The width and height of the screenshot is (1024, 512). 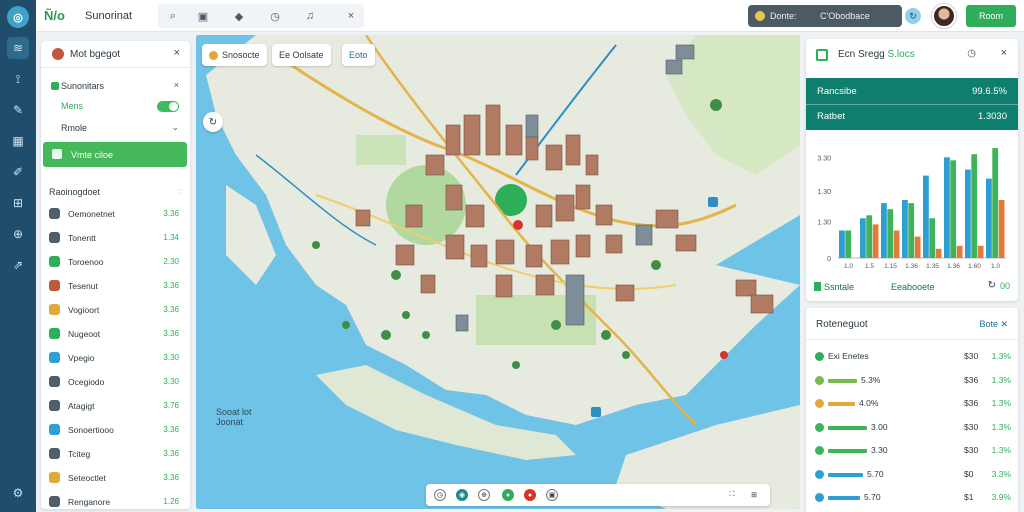 What do you see at coordinates (239, 16) in the screenshot?
I see `pin-icon: ◆` at bounding box center [239, 16].